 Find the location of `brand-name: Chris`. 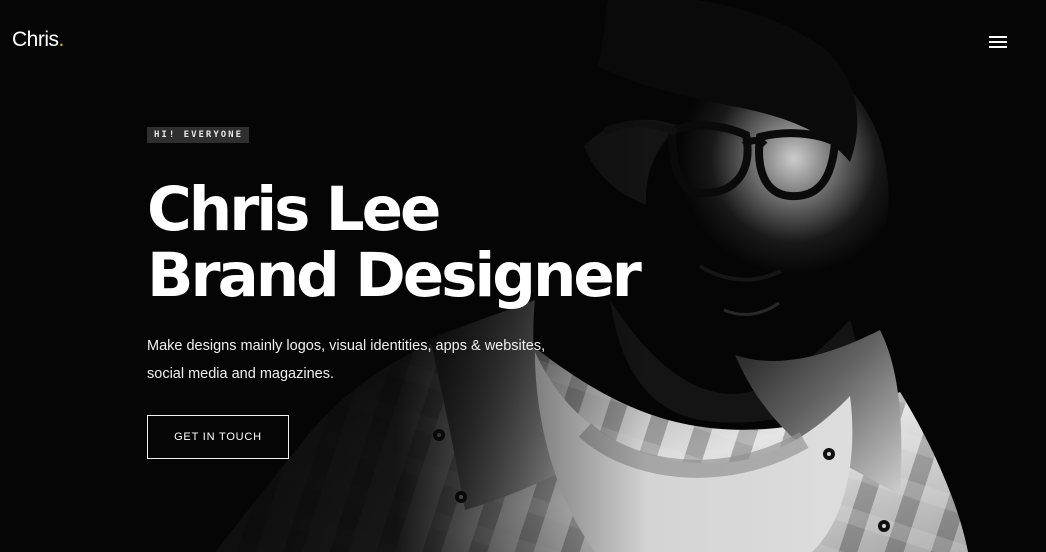

brand-name: Chris is located at coordinates (35, 39).